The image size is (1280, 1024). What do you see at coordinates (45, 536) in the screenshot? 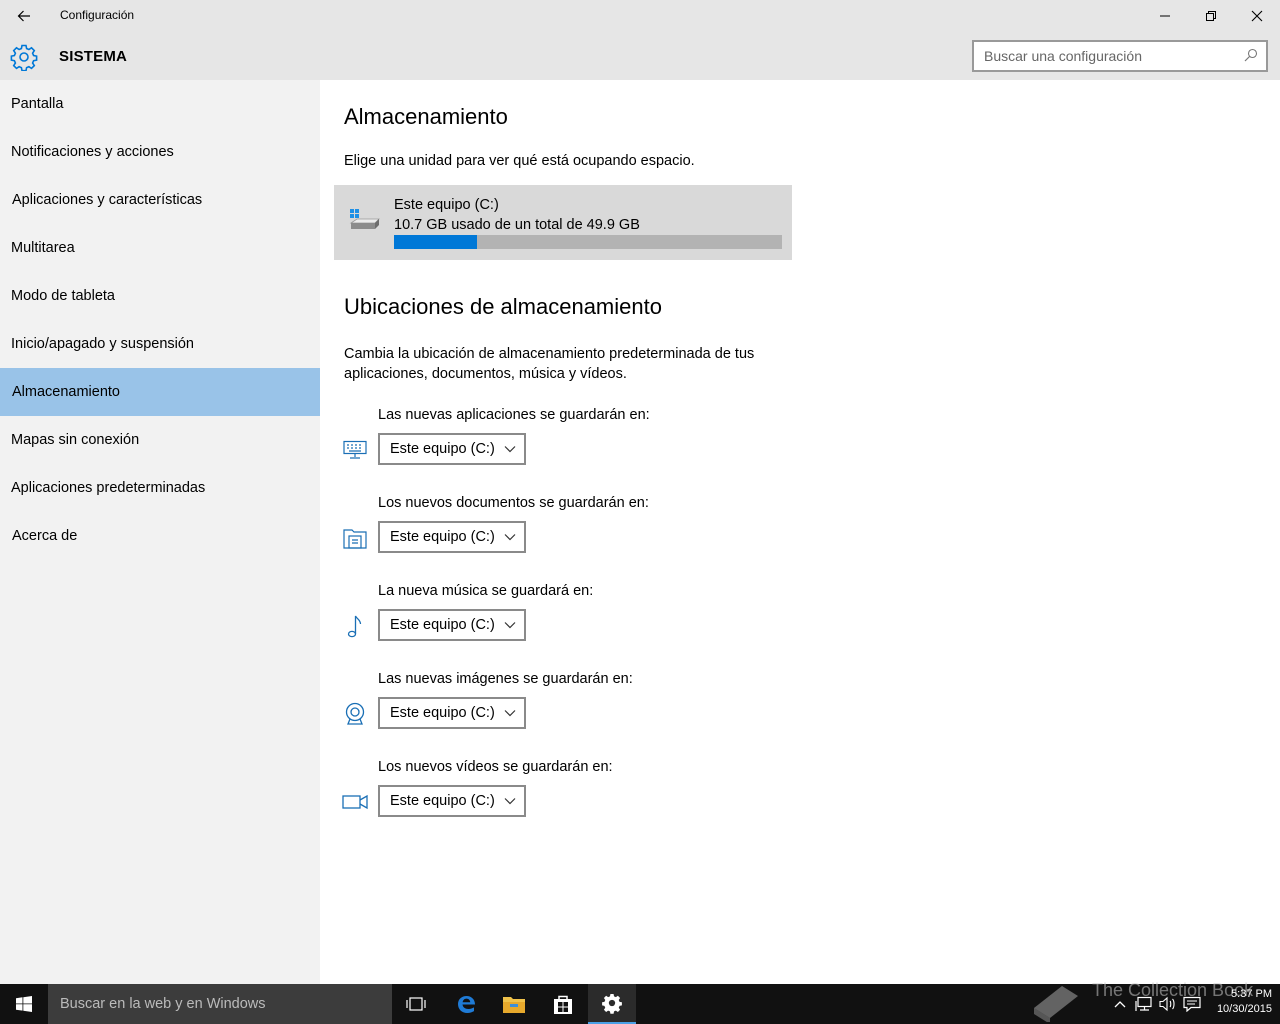
I see `sidebar-item-label: Acerca de` at bounding box center [45, 536].